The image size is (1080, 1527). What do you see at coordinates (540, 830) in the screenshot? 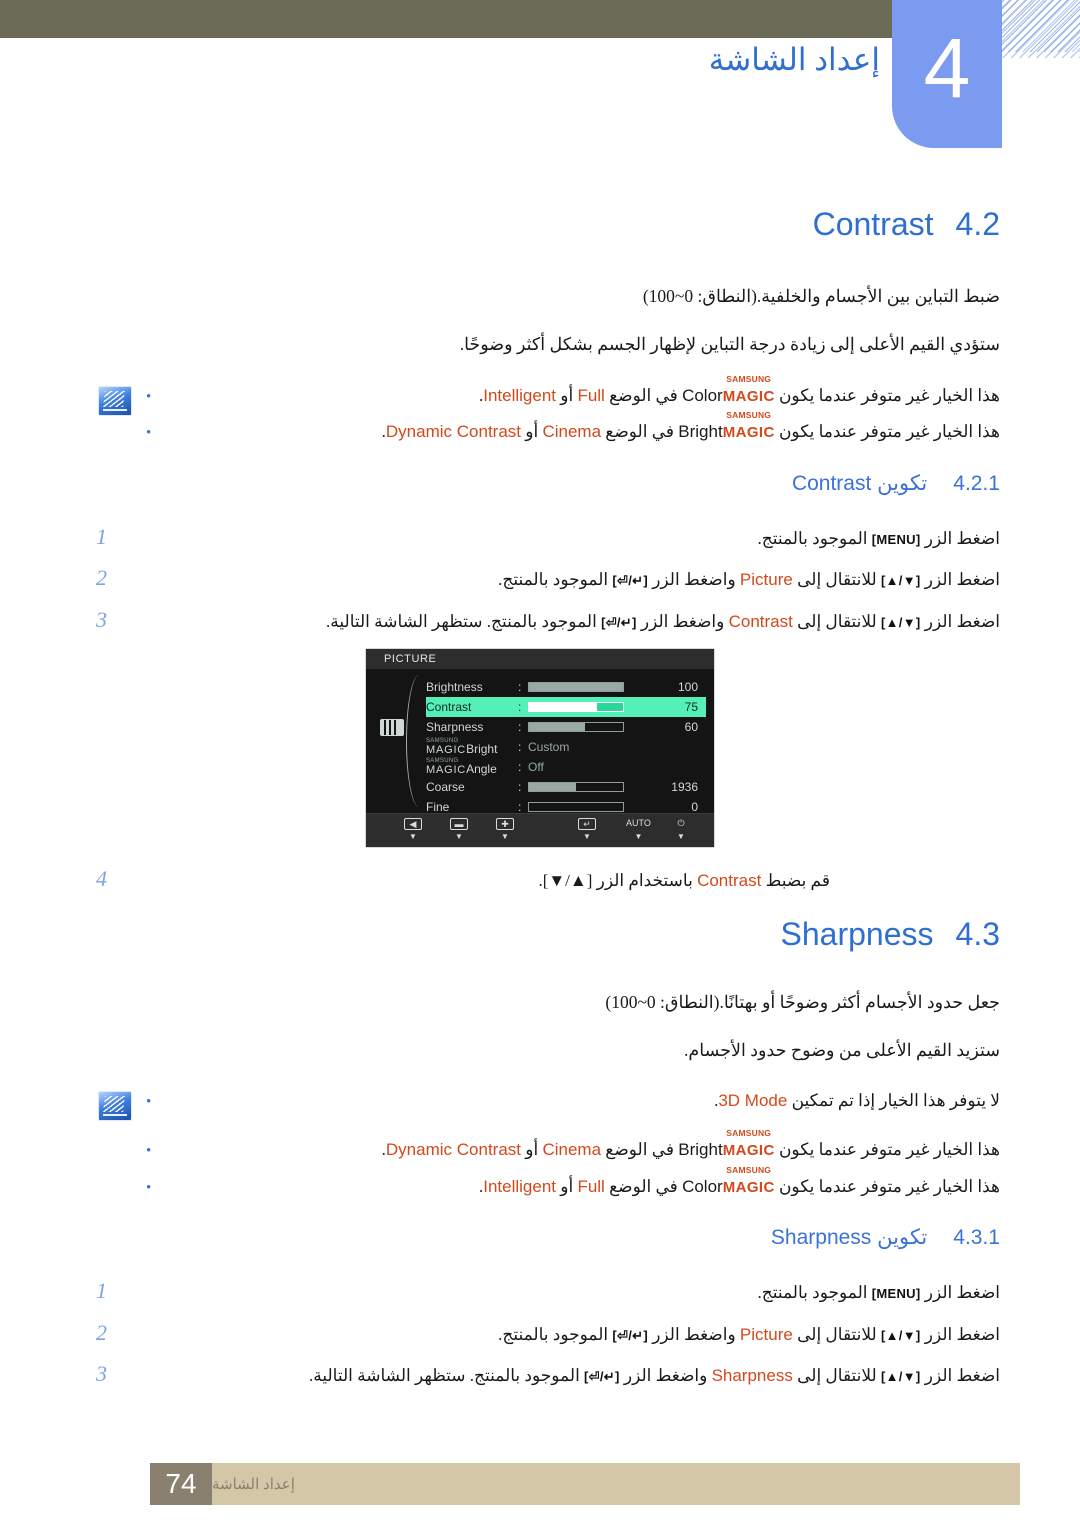
I see `osd-button-bar: ◀ ▼ ▬ ▼ ✚ ▼ ↵ ▼ AUTO ▼ ⏻ ▼` at bounding box center [540, 830].